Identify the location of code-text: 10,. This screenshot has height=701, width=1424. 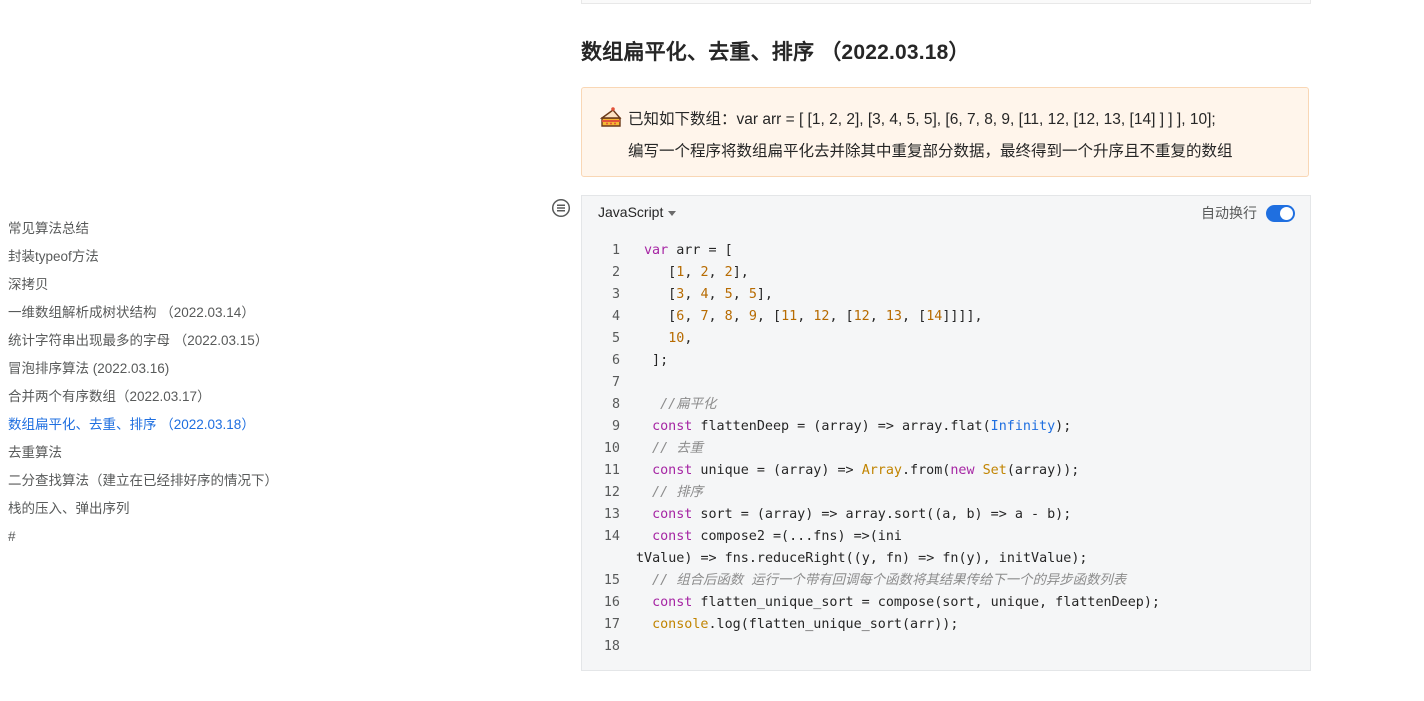
(680, 338).